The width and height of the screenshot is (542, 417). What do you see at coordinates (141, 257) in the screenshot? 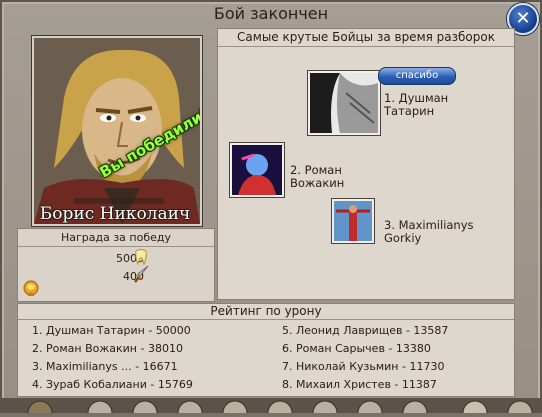
I see `tooth-icon` at bounding box center [141, 257].